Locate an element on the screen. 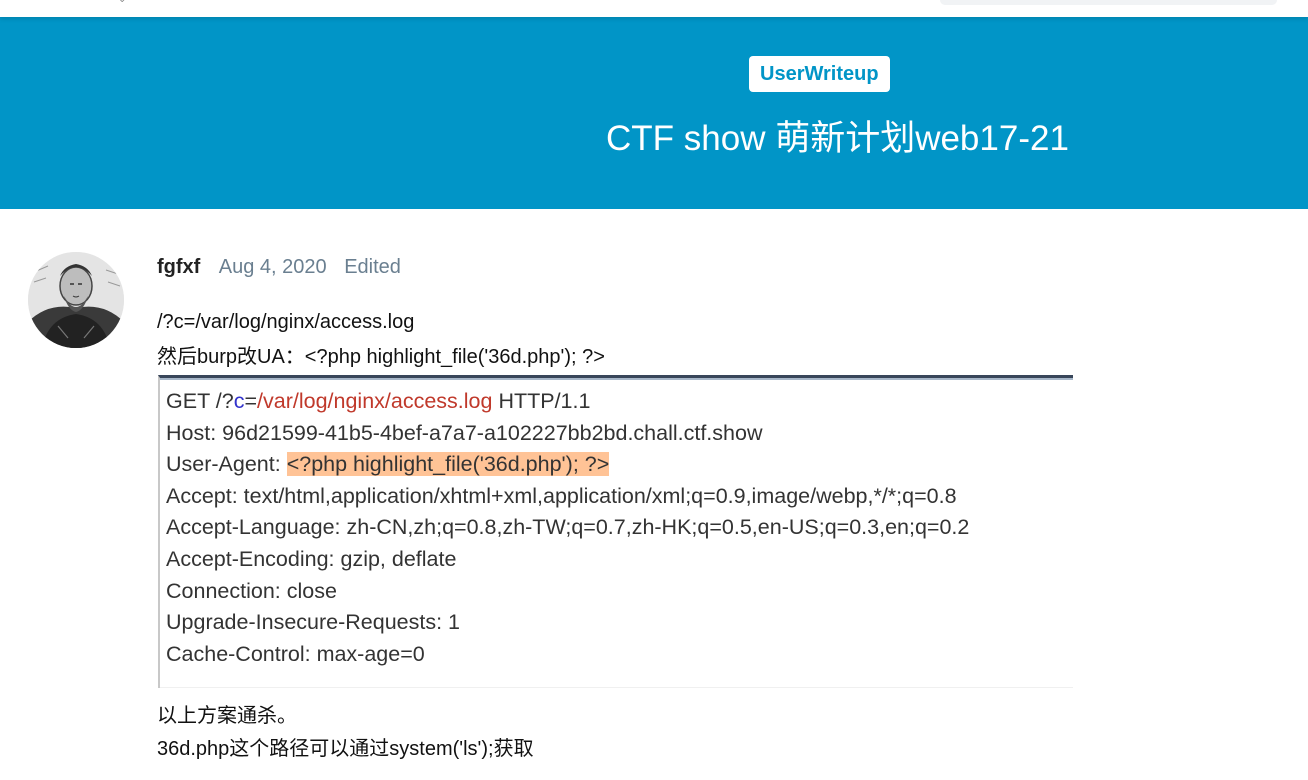 This screenshot has height=780, width=1308. post-text-line: 36d.php这个路径可以通过system('ls');获取 is located at coordinates (345, 749).